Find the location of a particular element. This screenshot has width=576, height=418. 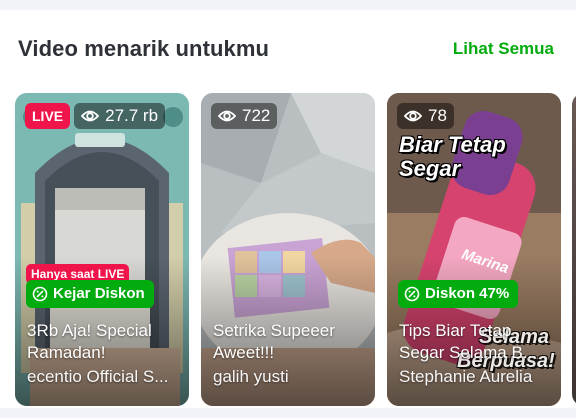

card-stats: LIVE 27.7 rb is located at coordinates (95, 116).